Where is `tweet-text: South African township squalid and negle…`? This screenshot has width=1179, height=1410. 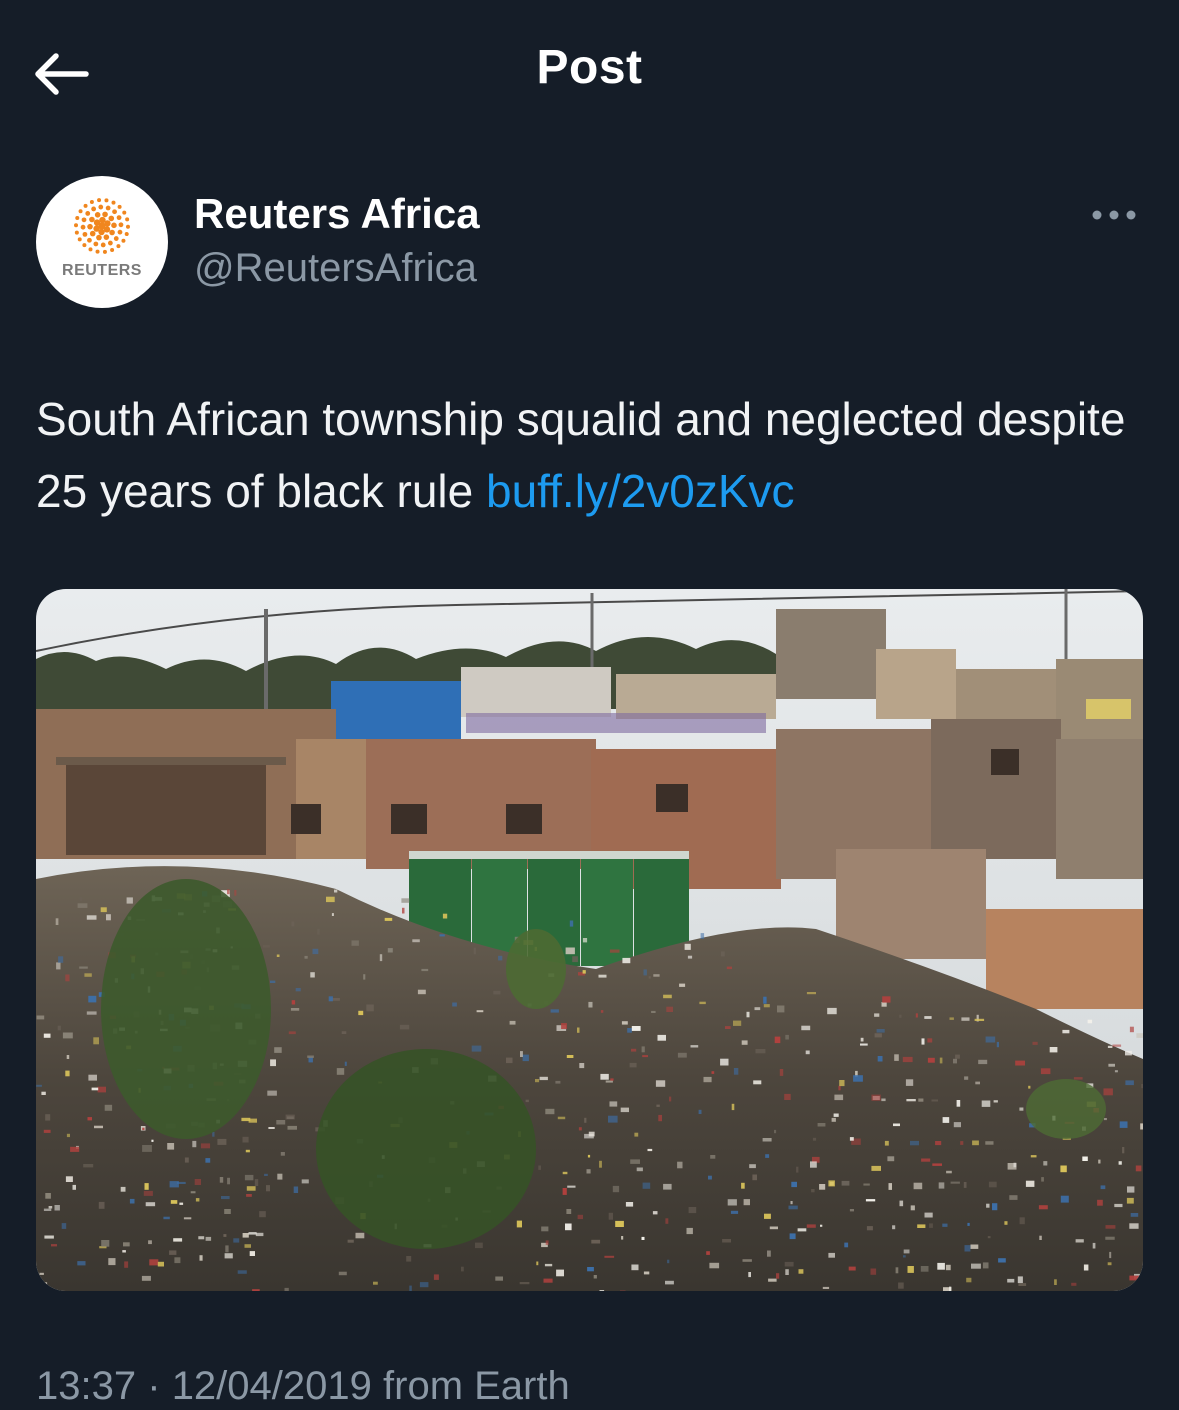
tweet-text: South African township squalid and negle… is located at coordinates (591, 455).